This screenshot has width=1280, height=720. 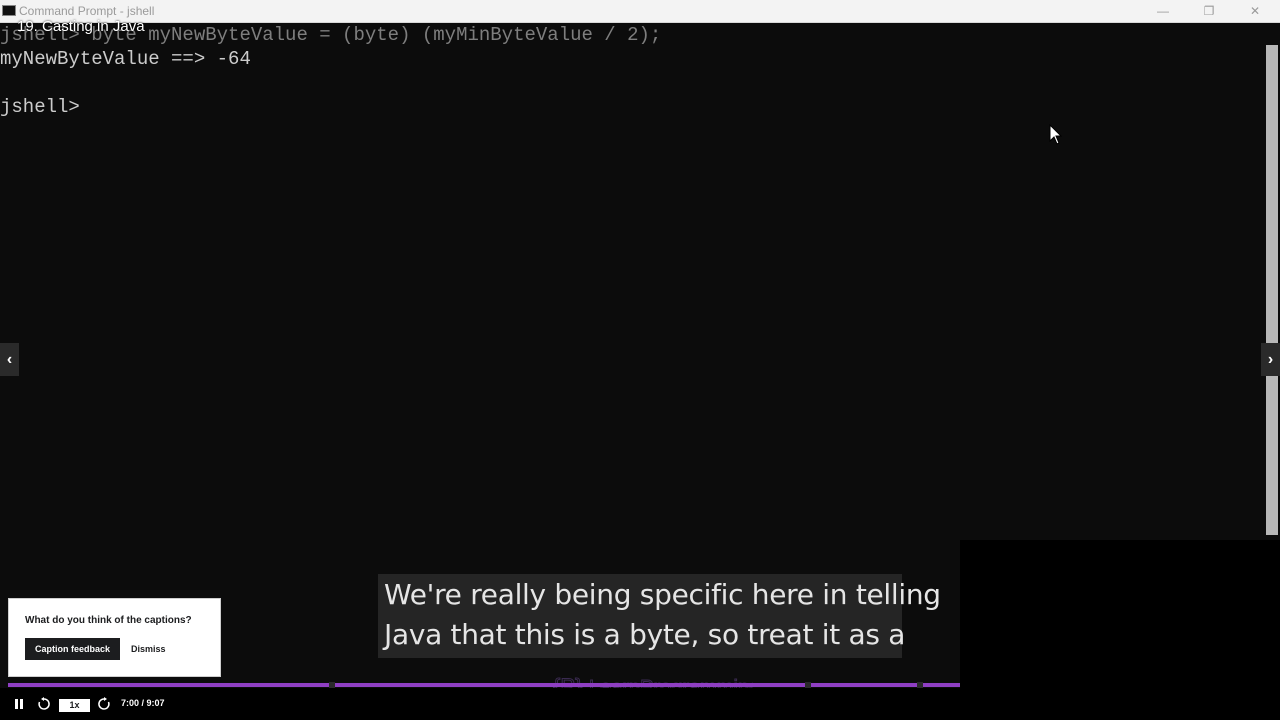 I want to click on command-prompt-icon, so click(x=9, y=10).